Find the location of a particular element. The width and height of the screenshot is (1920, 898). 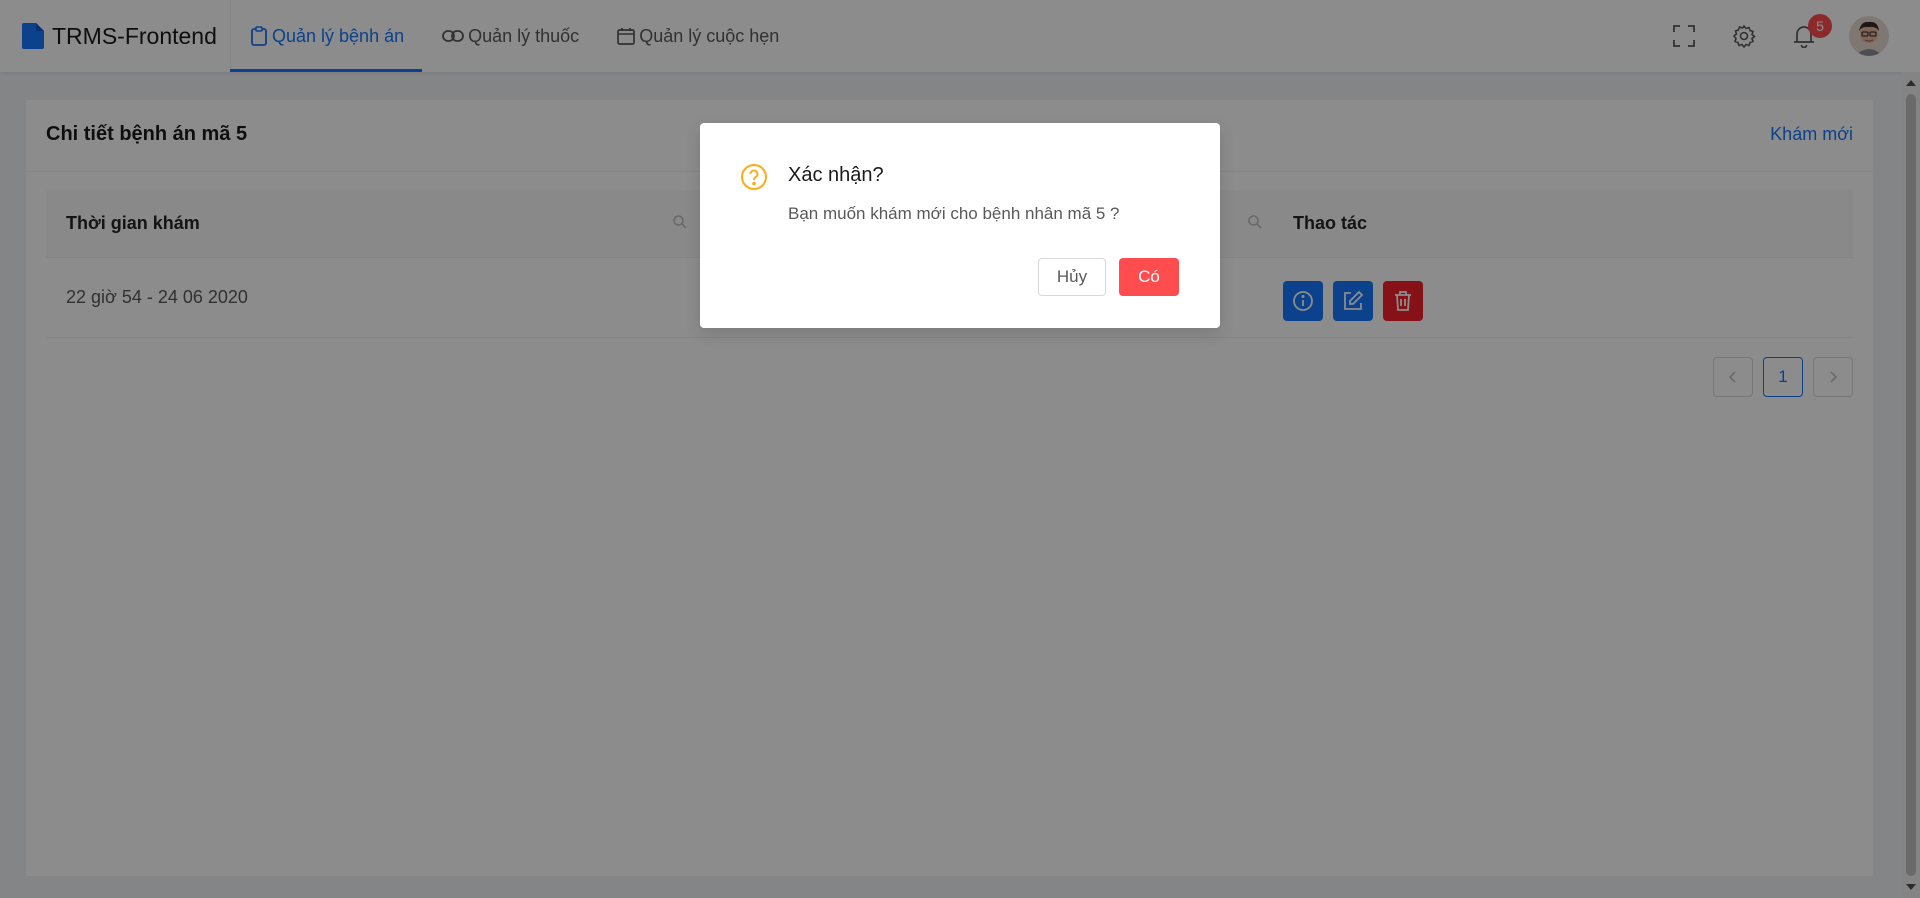

modal-message: Bạn muốn khám mới cho bệnh nhân mã 5 ? is located at coordinates (954, 213).